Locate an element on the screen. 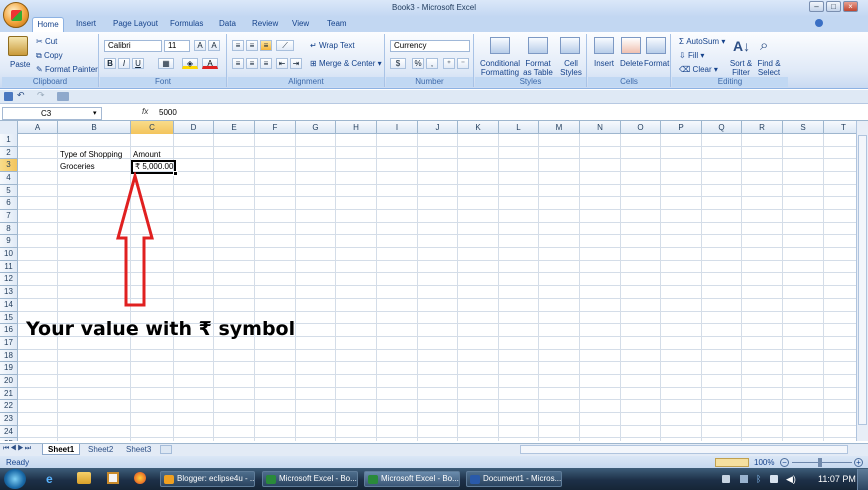 The width and height of the screenshot is (868, 490). sort-filter-icon: A↓ is located at coordinates (741, 46).